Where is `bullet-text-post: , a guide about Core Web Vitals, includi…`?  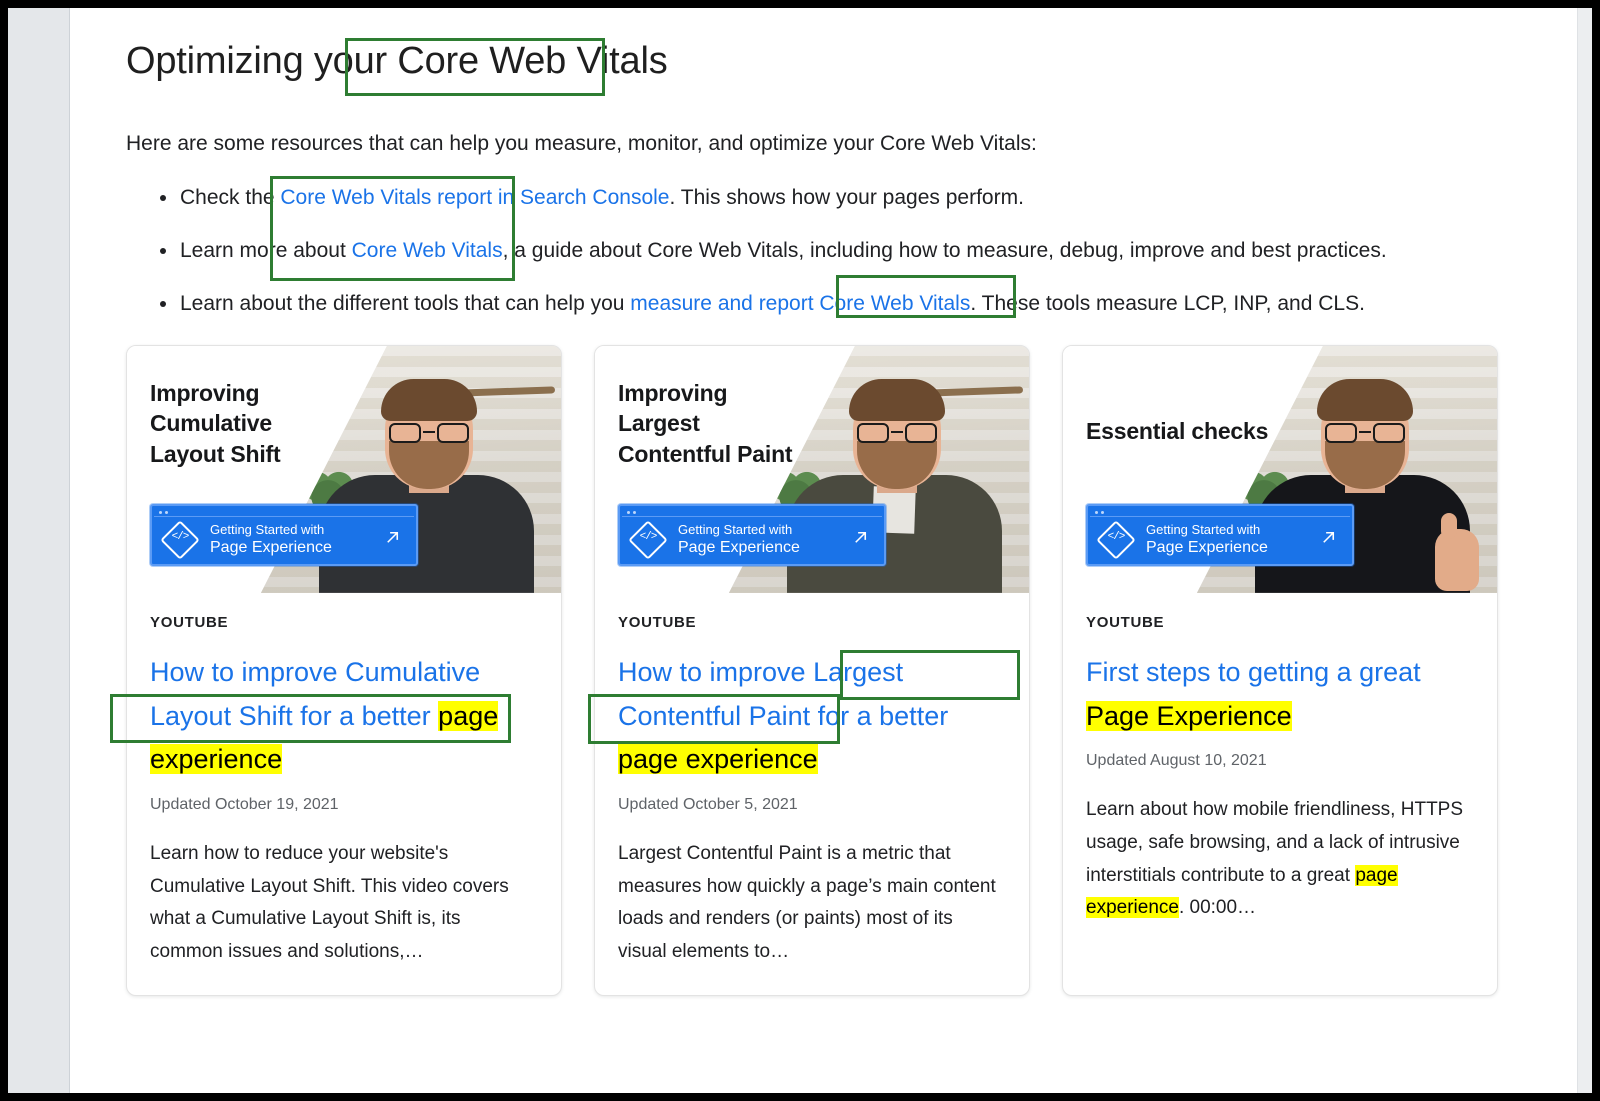
bullet-text-post: , a guide about Core Web Vitals, includi… is located at coordinates (944, 251).